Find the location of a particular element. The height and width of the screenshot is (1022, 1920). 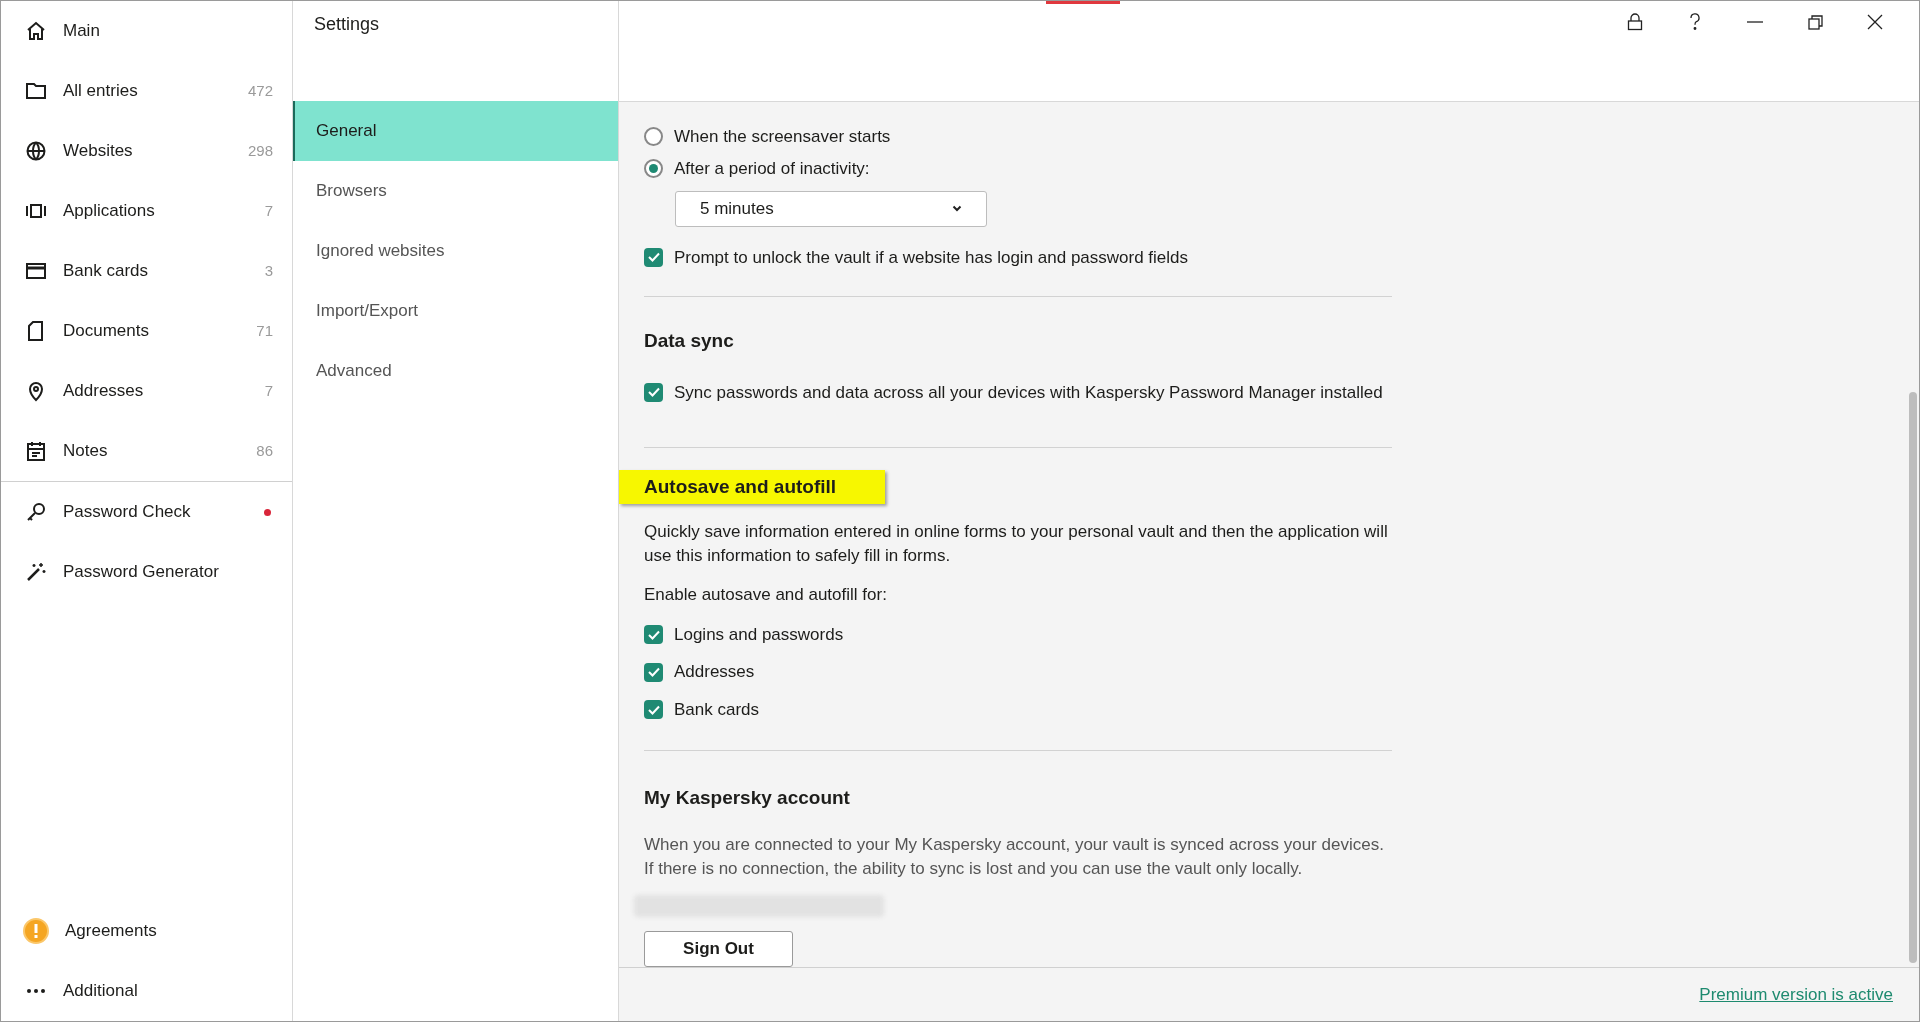

sidebar-item: Addresses 7 is located at coordinates (146, 391).